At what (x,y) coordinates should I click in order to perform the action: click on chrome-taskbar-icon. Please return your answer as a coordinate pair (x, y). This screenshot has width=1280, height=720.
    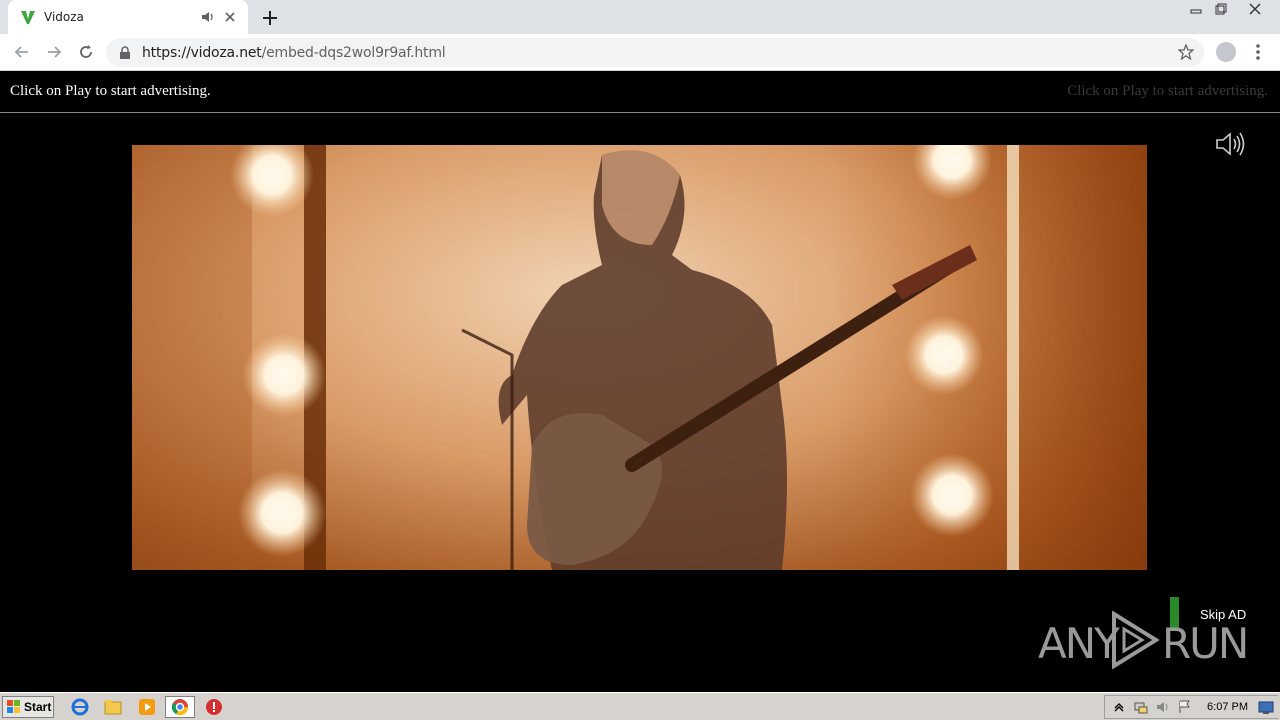
    Looking at the image, I should click on (180, 707).